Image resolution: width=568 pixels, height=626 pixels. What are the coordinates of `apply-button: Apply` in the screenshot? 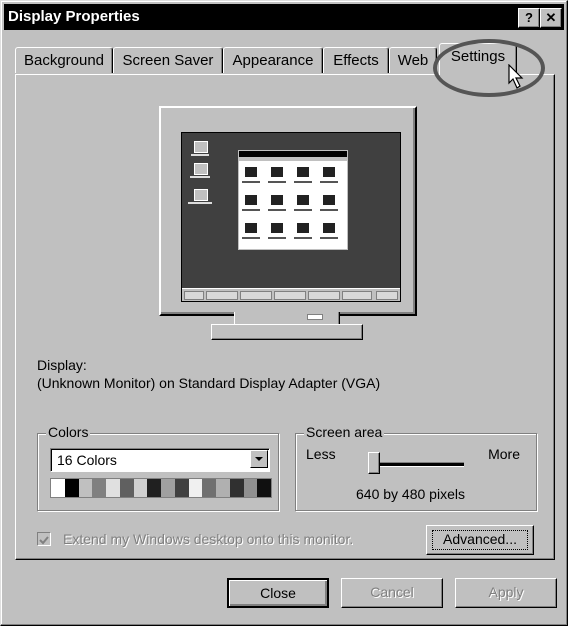 It's located at (506, 593).